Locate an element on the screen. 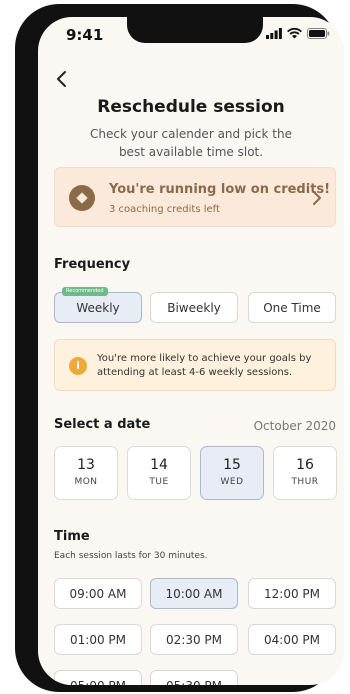 This screenshot has height=694, width=350. time-heading: Time is located at coordinates (72, 536).